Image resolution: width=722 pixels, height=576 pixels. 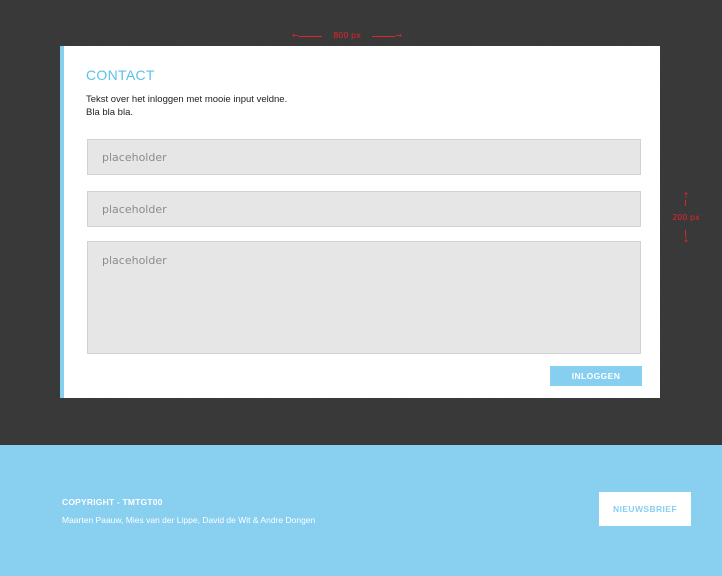 I want to click on width-annotation: ← 800 px →, so click(x=347, y=36).